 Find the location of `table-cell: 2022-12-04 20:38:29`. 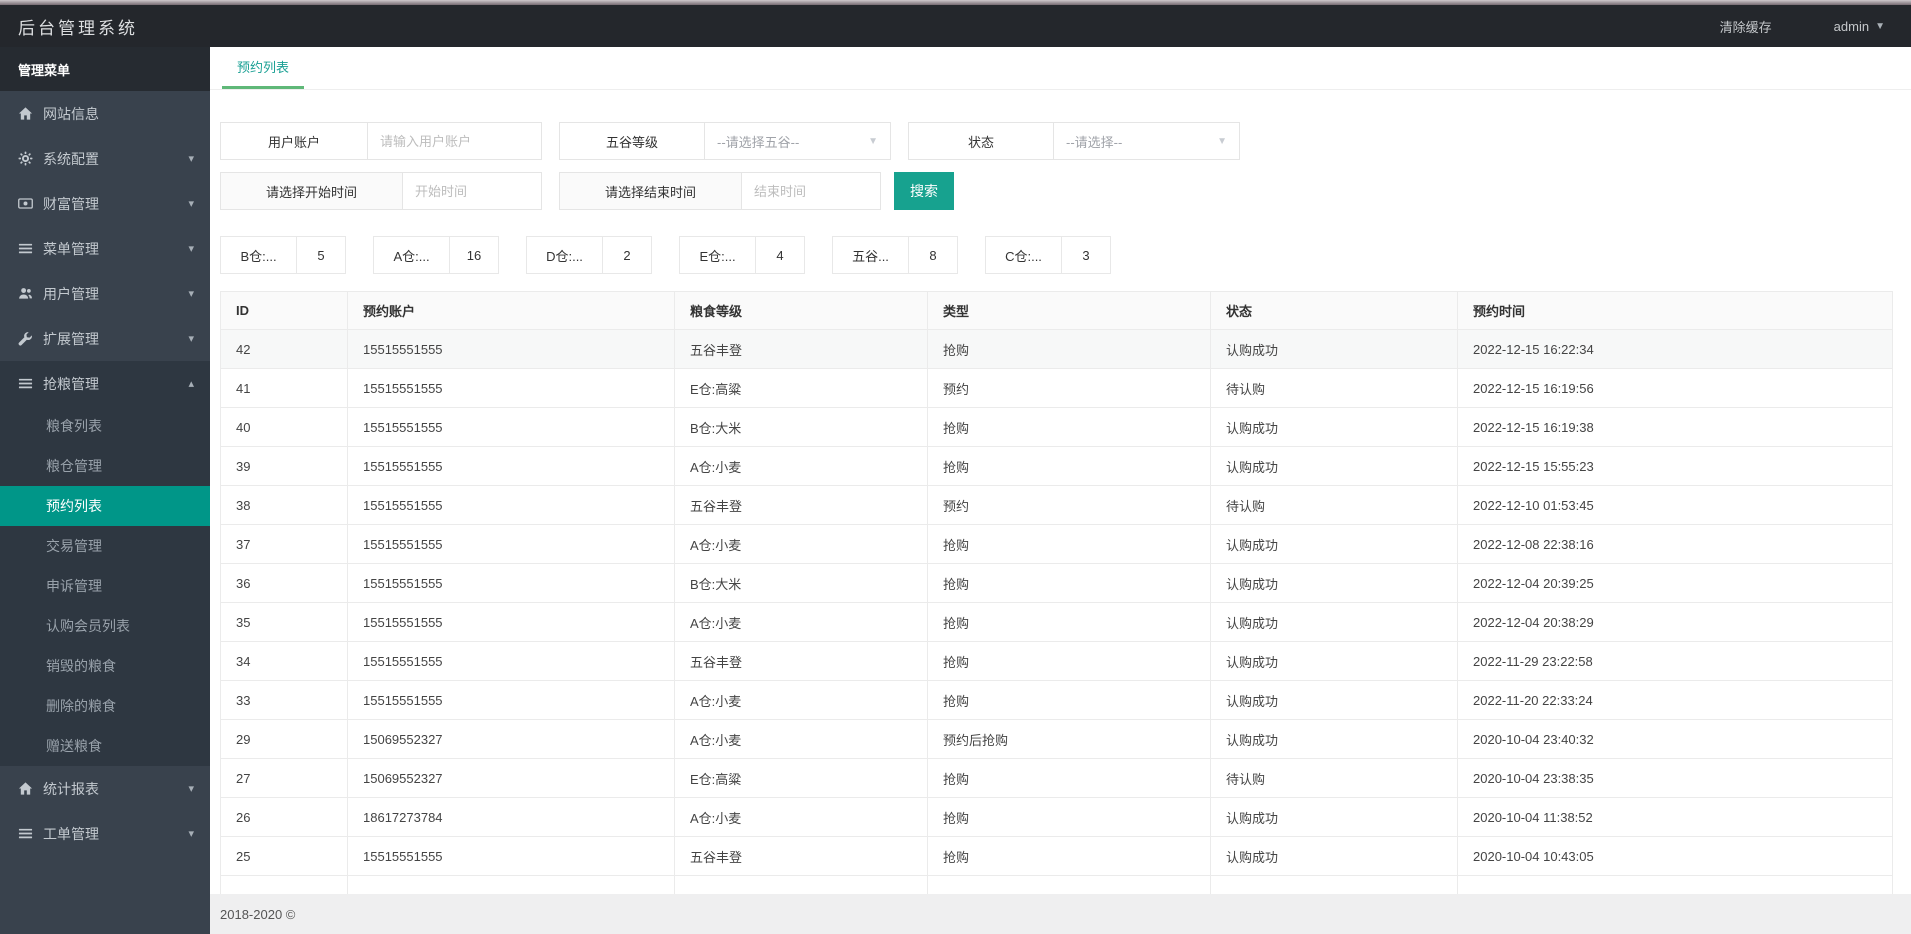

table-cell: 2022-12-04 20:38:29 is located at coordinates (1675, 622).